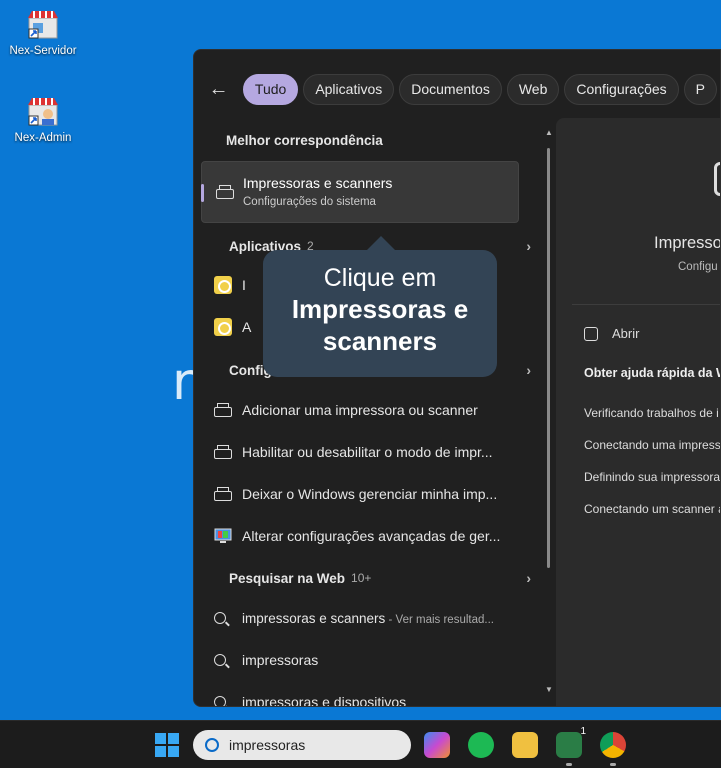 This screenshot has width=721, height=768. What do you see at coordinates (183, 382) in the screenshot?
I see `background-text: r` at bounding box center [183, 382].